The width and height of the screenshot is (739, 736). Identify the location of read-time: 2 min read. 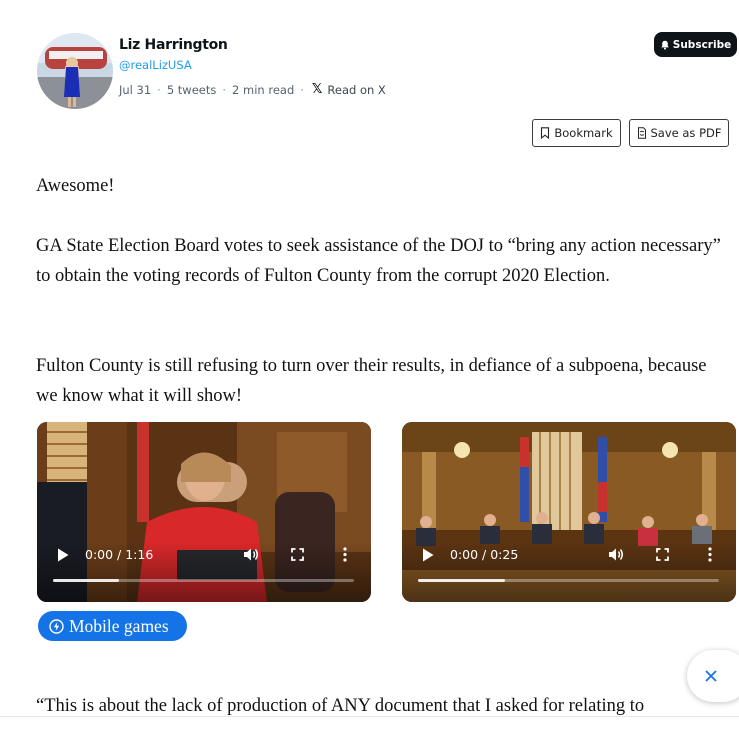
(263, 89).